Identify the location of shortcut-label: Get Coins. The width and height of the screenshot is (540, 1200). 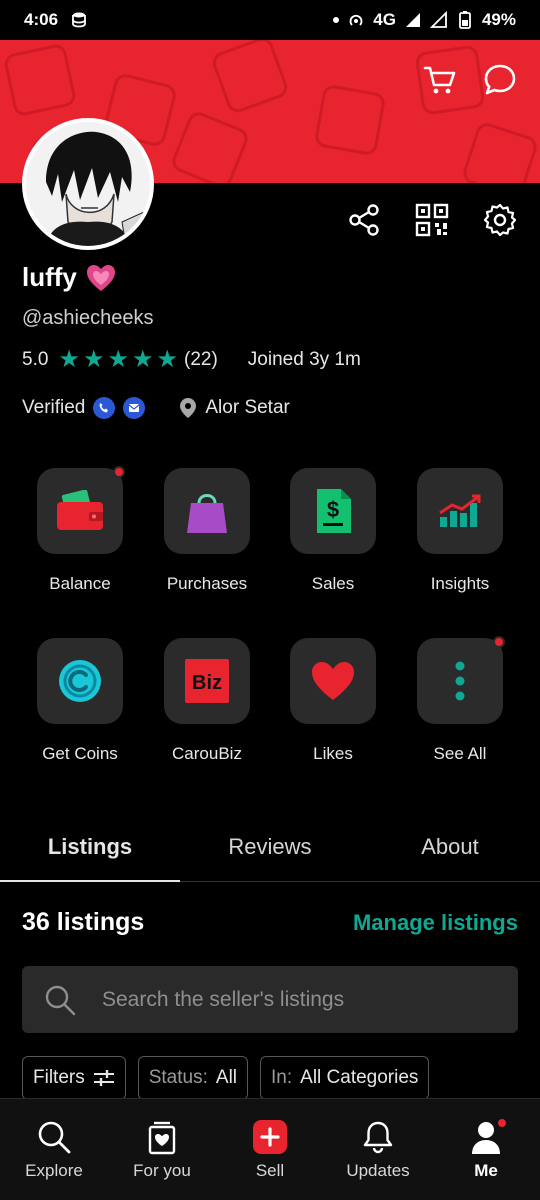
(80, 753).